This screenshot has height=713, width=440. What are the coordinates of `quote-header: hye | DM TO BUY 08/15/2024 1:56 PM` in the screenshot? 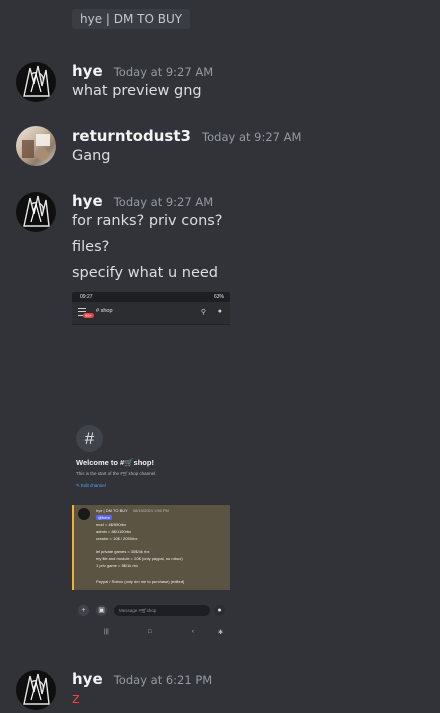 It's located at (132, 510).